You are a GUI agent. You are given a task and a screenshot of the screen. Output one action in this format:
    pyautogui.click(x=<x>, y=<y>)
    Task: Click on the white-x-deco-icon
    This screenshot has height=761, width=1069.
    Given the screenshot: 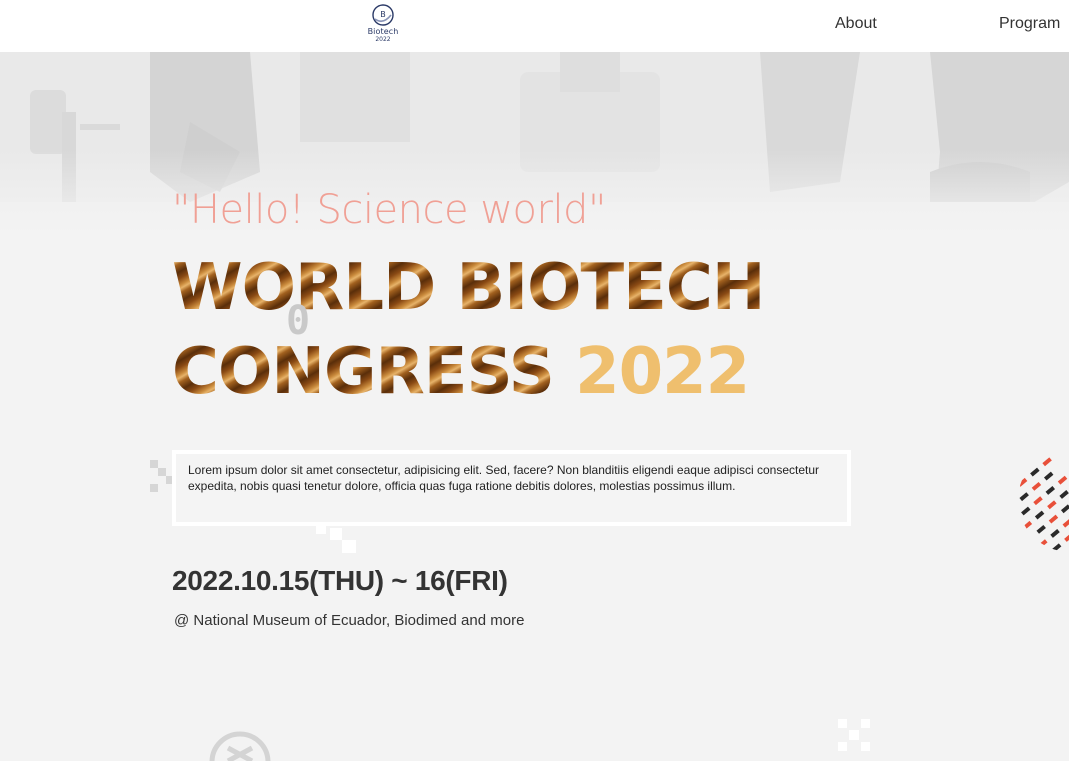 What is the action you would take?
    pyautogui.click(x=854, y=735)
    